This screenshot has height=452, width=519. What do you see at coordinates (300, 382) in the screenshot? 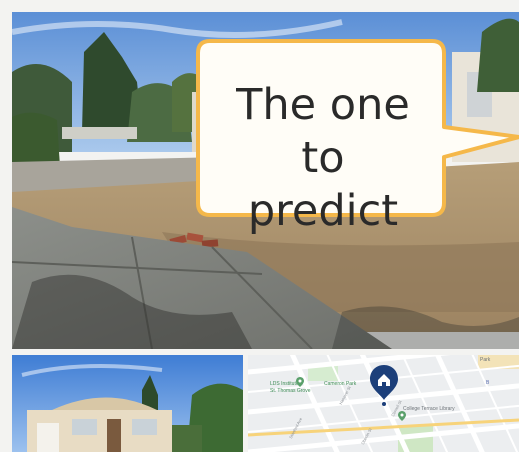
I see `location-pin-icon` at bounding box center [300, 382].